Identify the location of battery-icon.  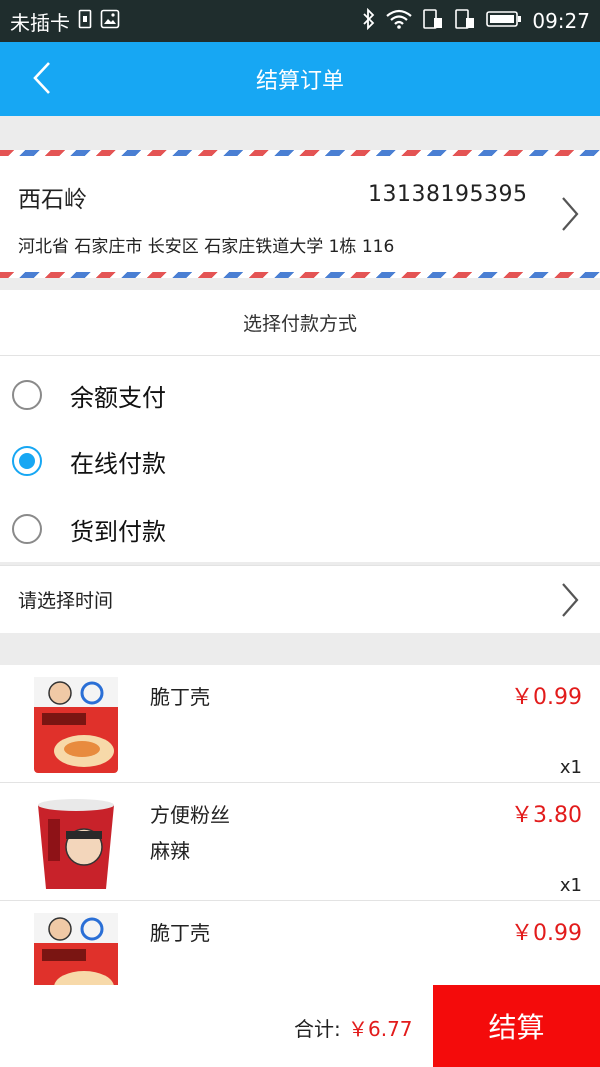
(504, 21).